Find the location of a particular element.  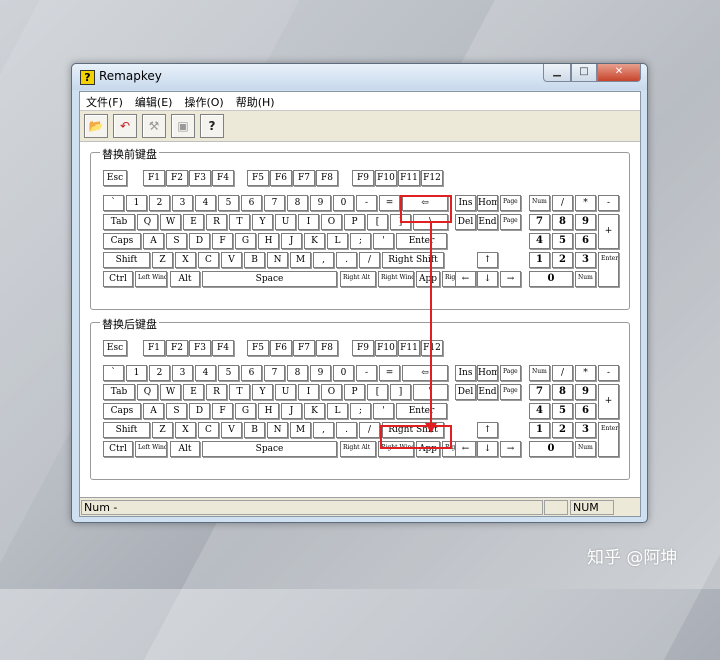

key-num-2: 2 is located at coordinates (562, 260).